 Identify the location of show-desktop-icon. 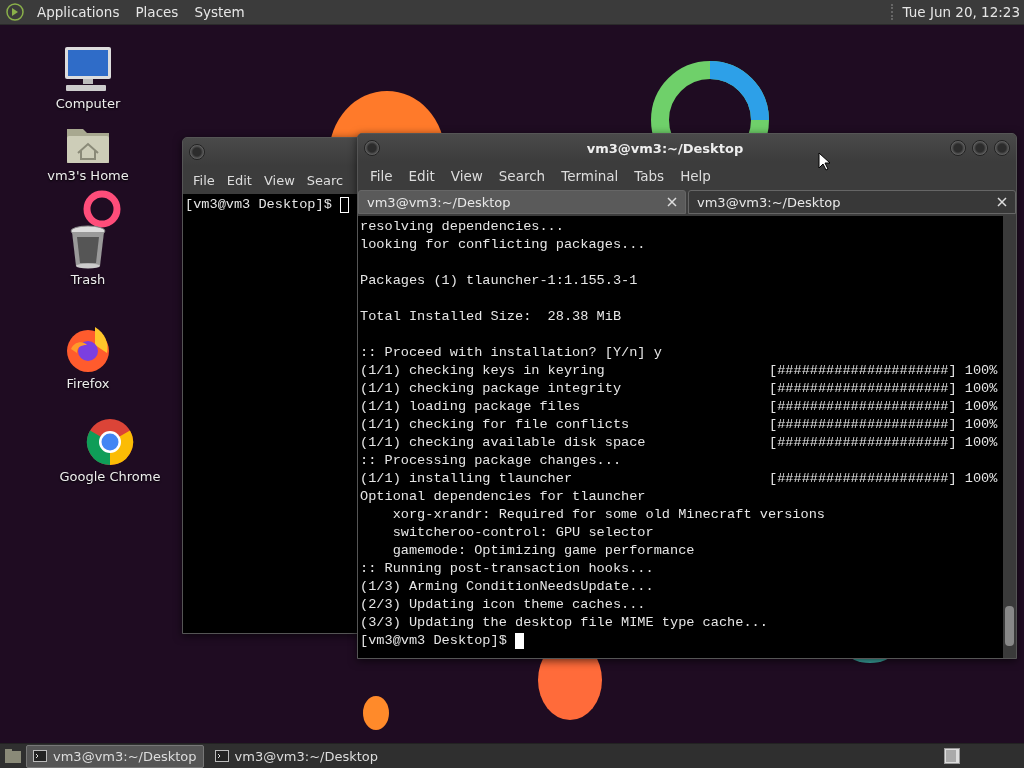
(13, 756).